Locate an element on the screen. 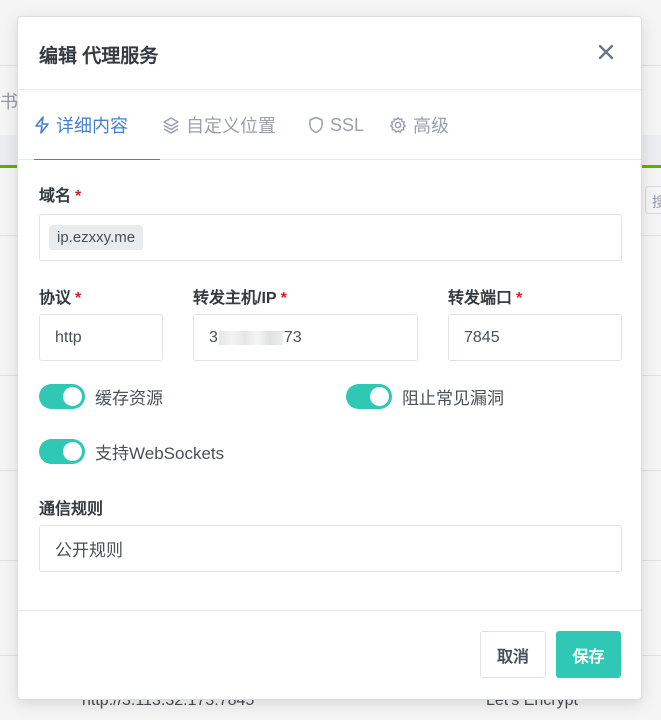 The height and width of the screenshot is (720, 661). access-list-value: 公开规则 is located at coordinates (89, 550).